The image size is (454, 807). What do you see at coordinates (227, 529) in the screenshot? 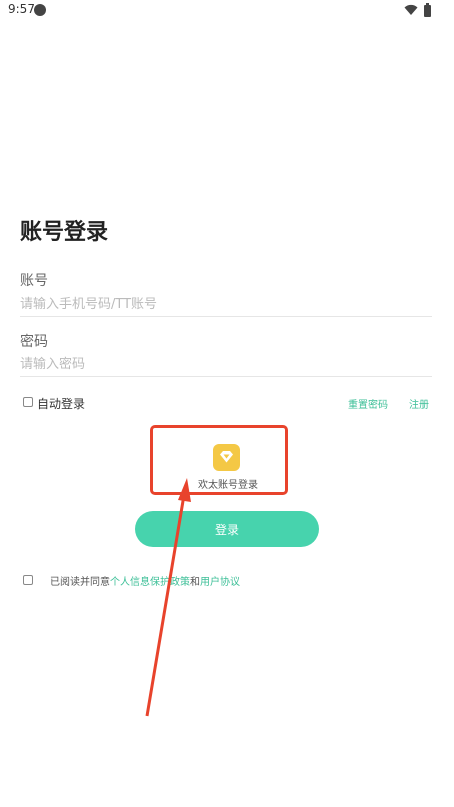
I see `login-button: 登录` at bounding box center [227, 529].